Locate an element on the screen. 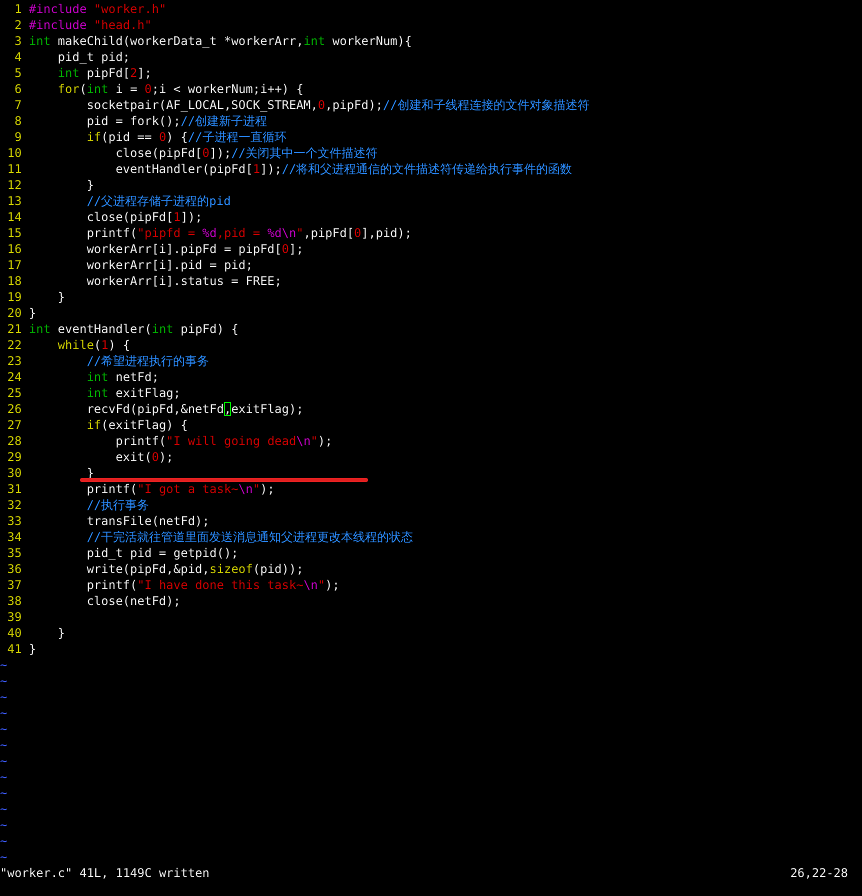 This screenshot has height=896, width=862. code-line: while(1) { is located at coordinates (93, 345).